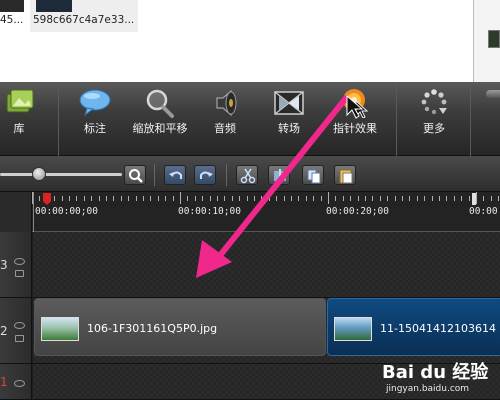 Image resolution: width=500 pixels, height=400 pixels. I want to click on tool-zoom-n-pan-label: 缩放和平移, so click(160, 128).